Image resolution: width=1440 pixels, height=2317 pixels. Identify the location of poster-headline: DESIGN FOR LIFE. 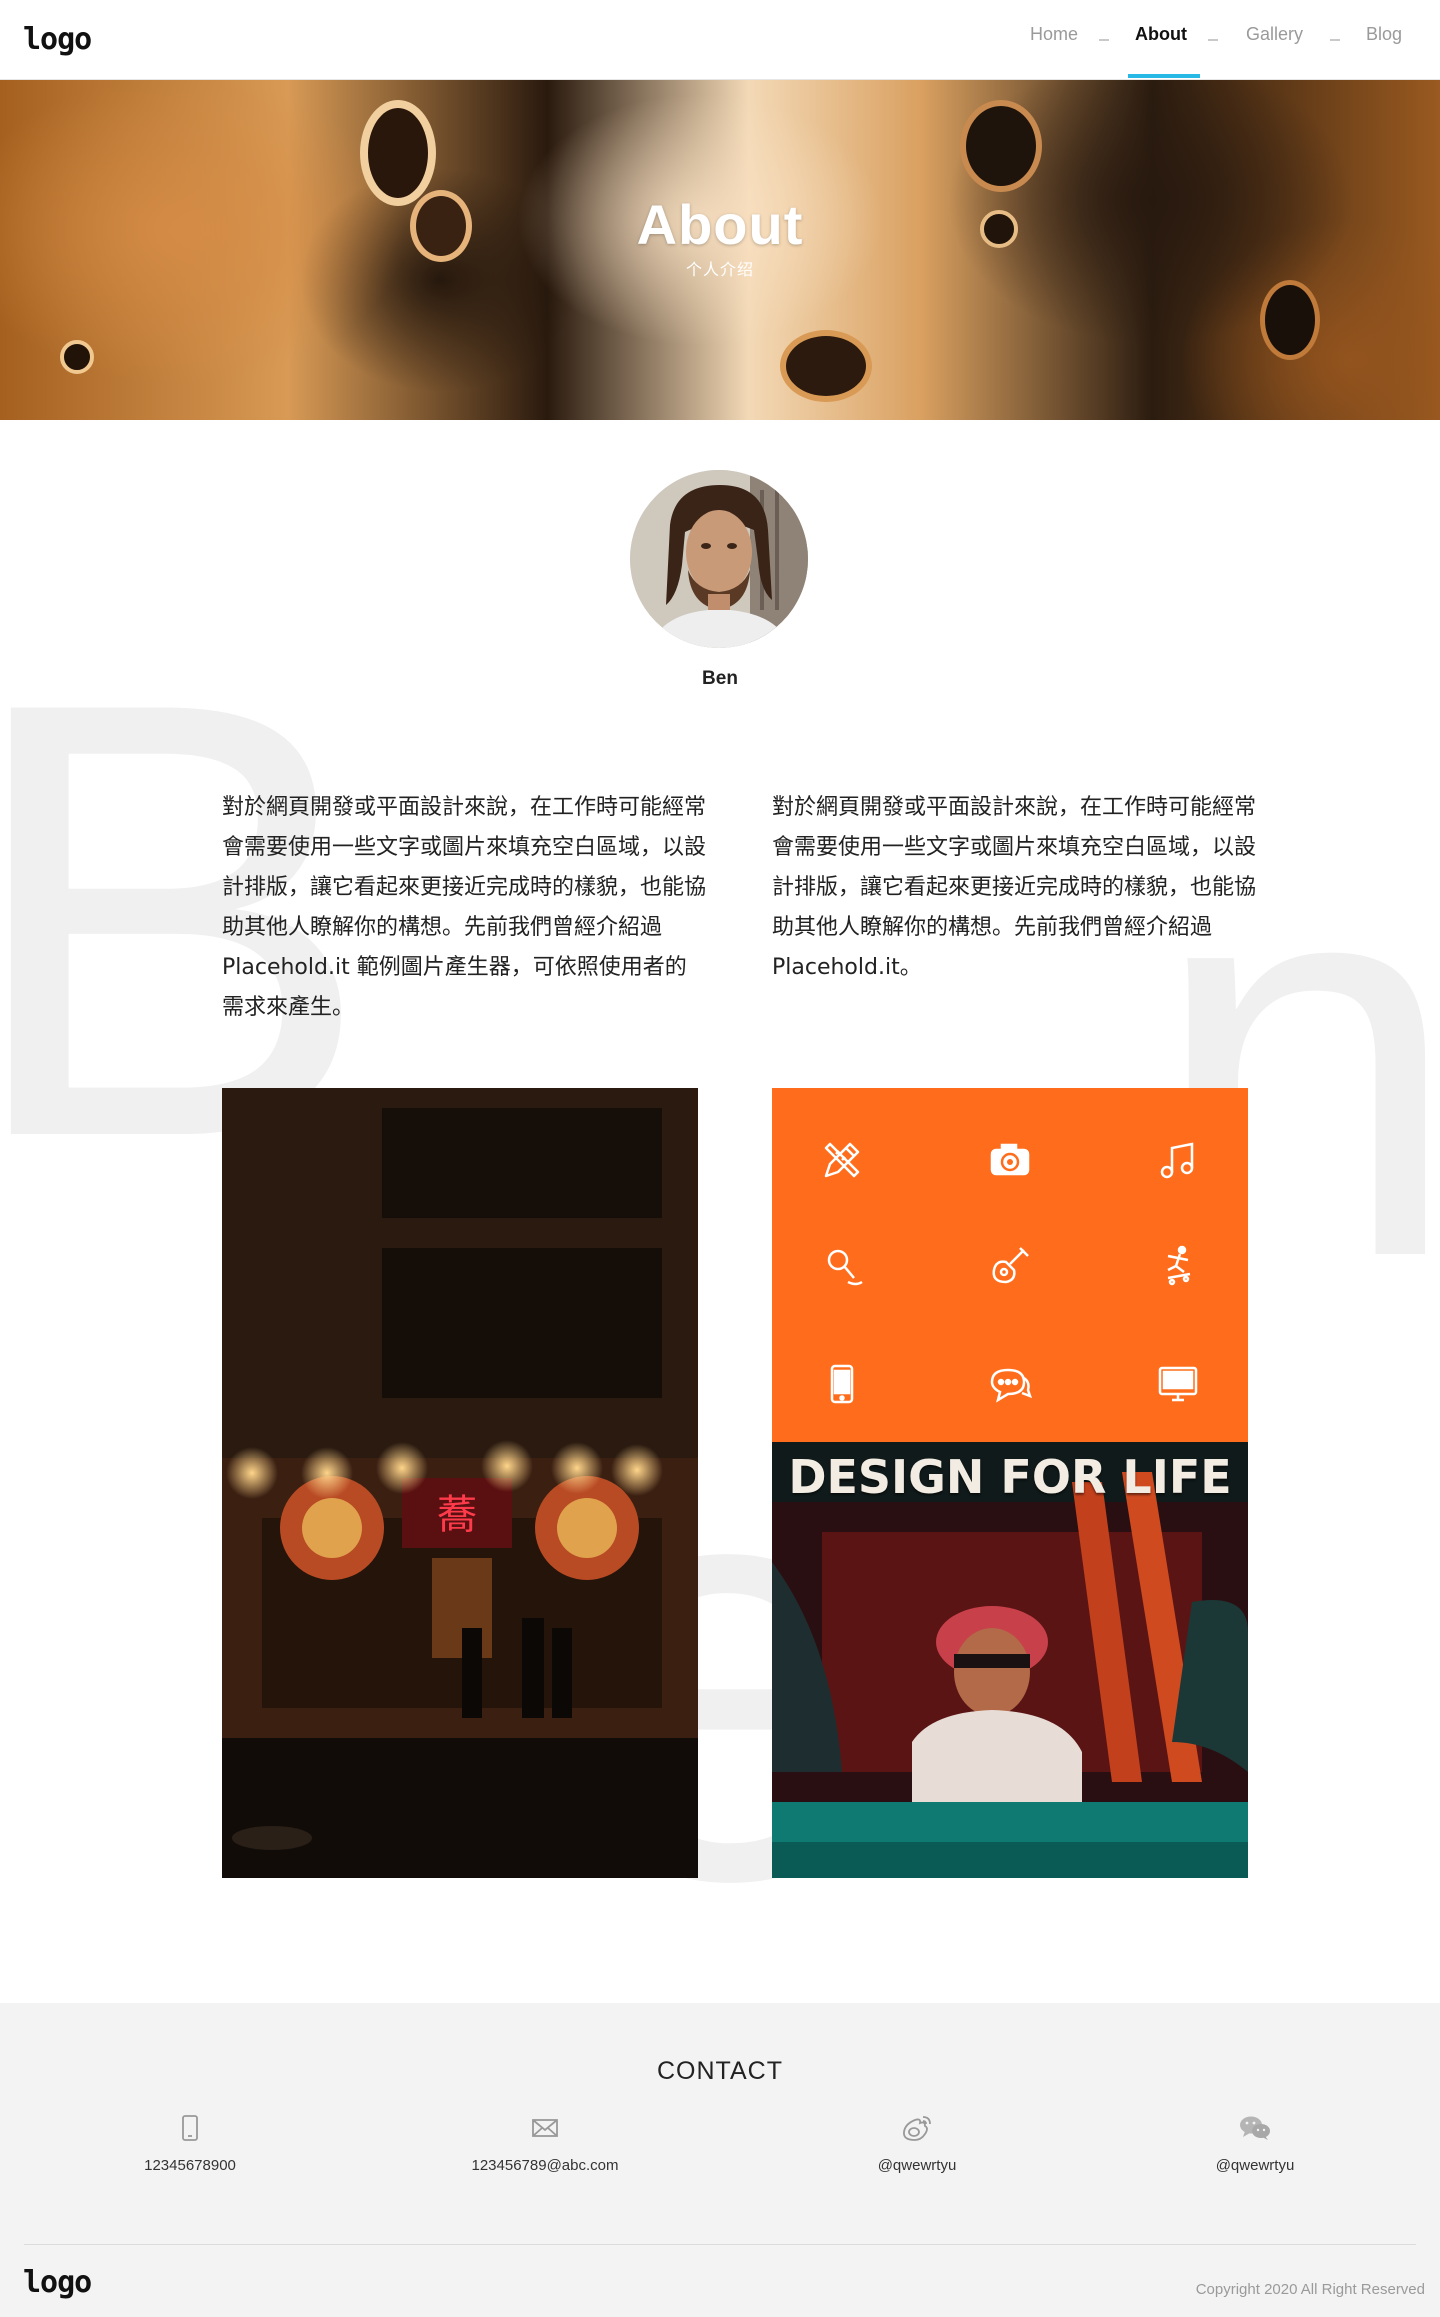
(1010, 1477).